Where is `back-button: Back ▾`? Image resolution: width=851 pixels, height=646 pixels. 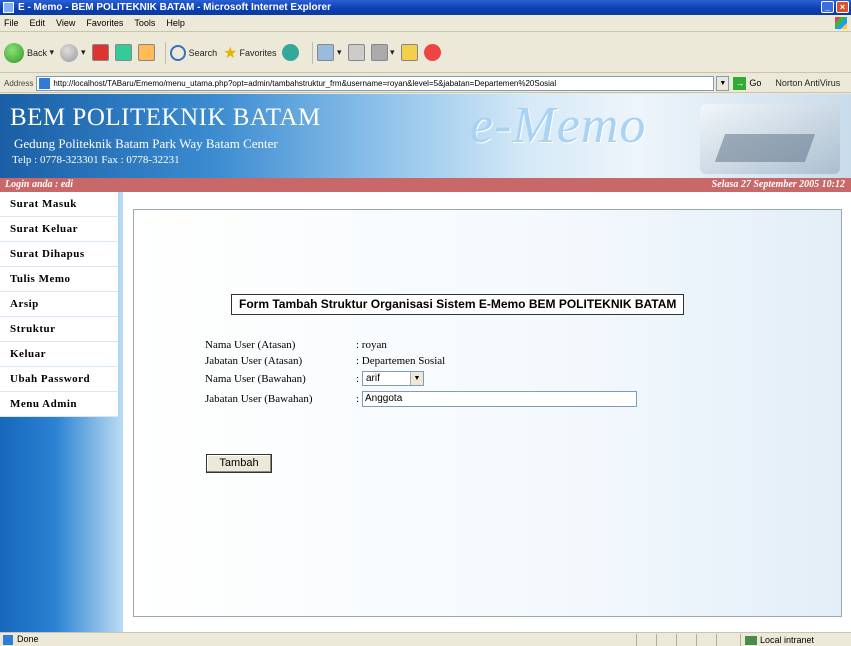
back-button: Back ▾ is located at coordinates (29, 52).